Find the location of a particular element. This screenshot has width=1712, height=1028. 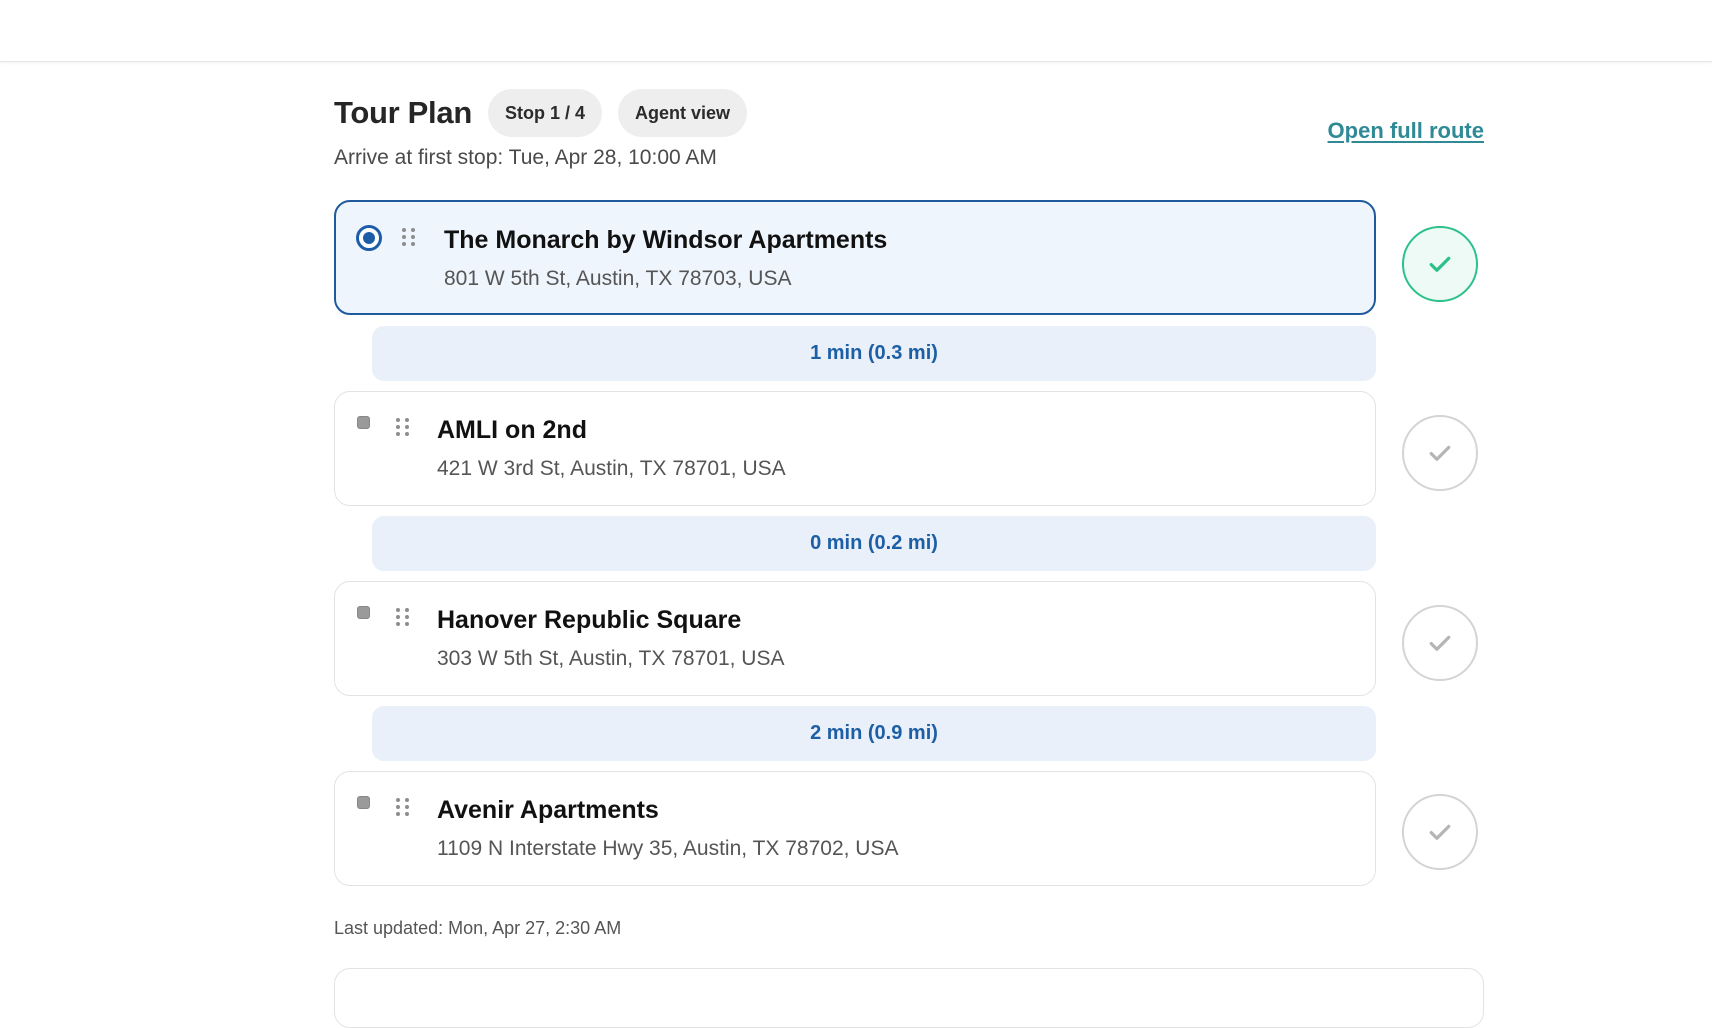

title-row: Tour Plan Stop 1 / 4 Agent view is located at coordinates (909, 113).